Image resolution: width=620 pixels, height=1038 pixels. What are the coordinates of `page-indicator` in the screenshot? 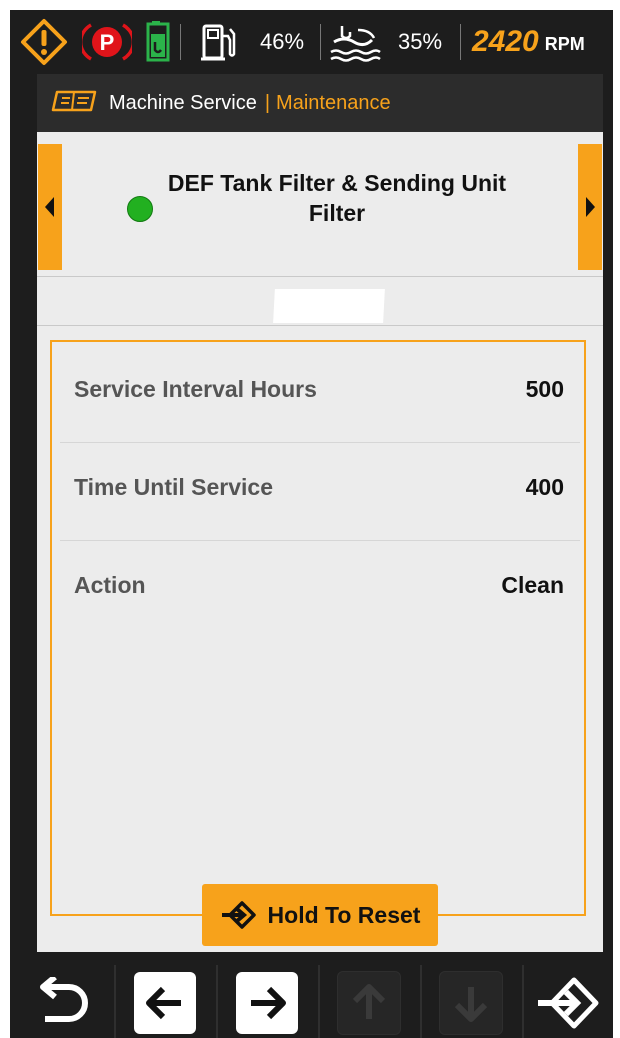 It's located at (320, 301).